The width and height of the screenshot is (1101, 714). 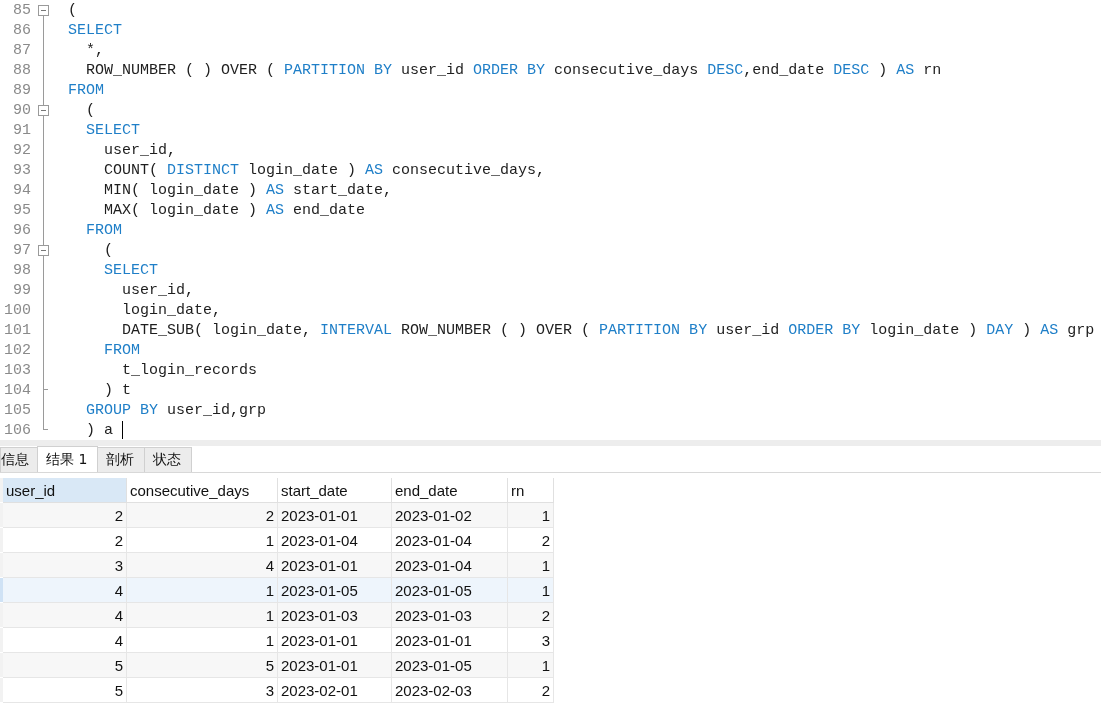 I want to click on code-line: DATE_SUB( login_date, INTERVAL ROW_NUMBER ( ) OVER ( PARTITION BY user_id ORDER BY login_date ) DAY ) AS grp, so click(x=608, y=330).